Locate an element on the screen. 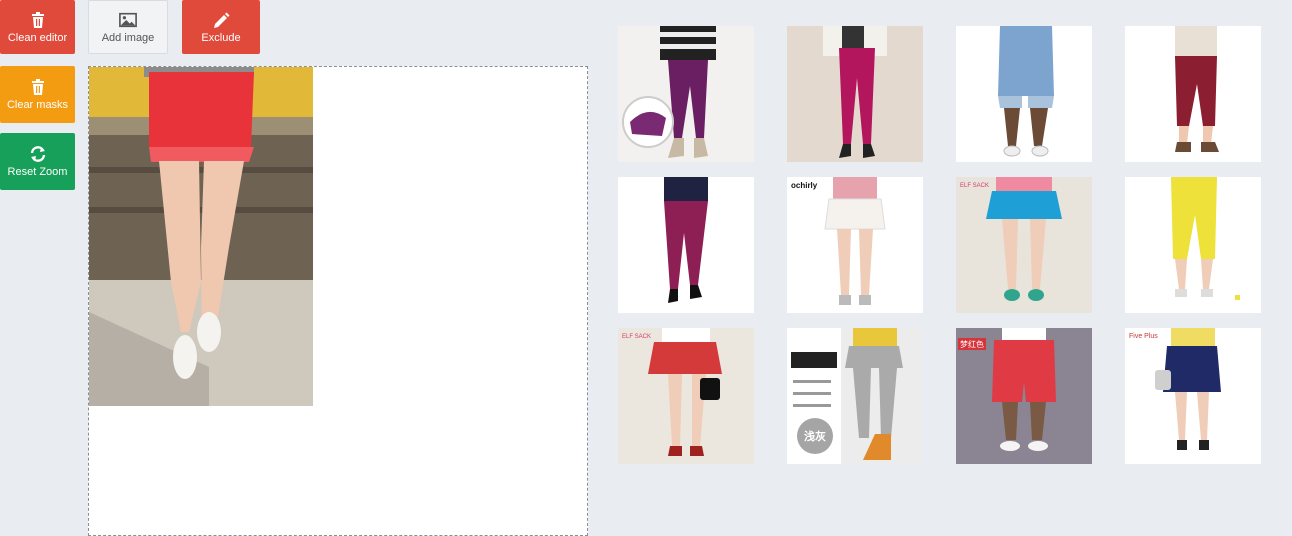 Image resolution: width=1292 pixels, height=536 pixels. clean-editor-label: Clean editor is located at coordinates (37, 37).